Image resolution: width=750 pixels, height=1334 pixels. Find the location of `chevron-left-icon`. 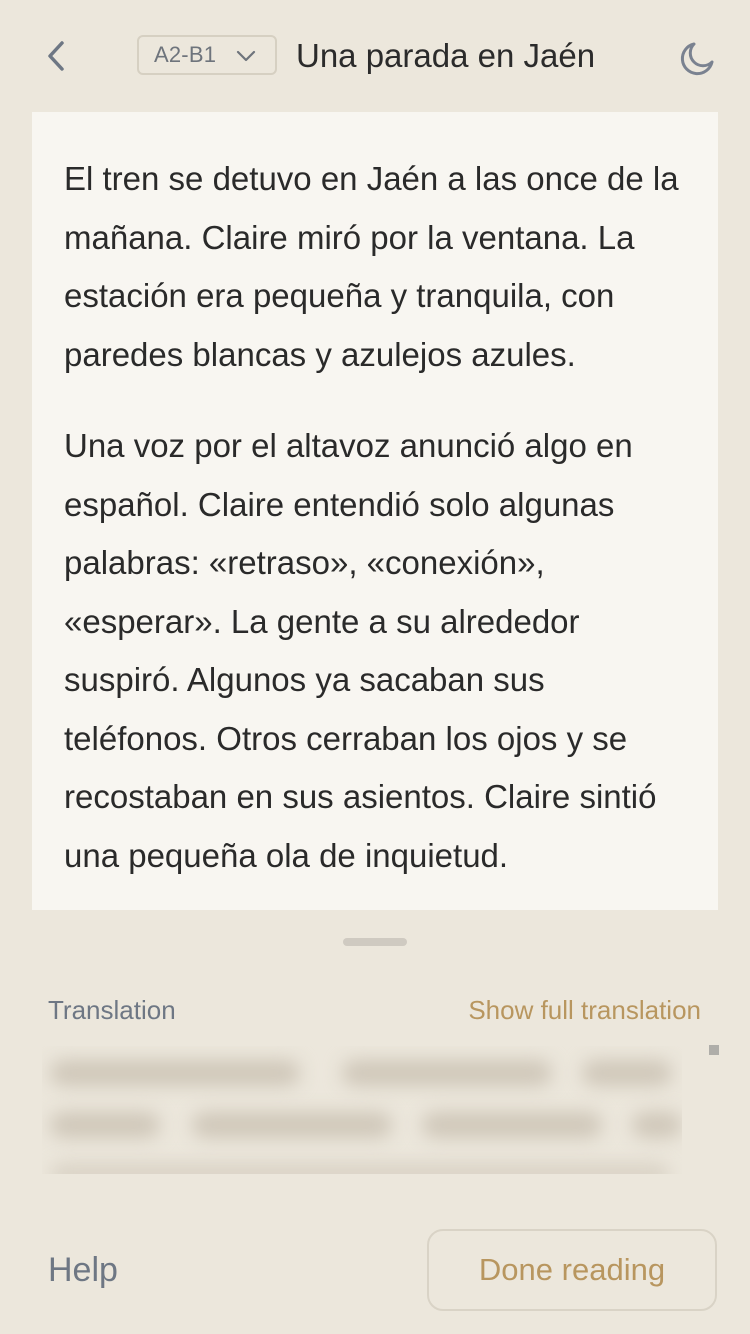

chevron-left-icon is located at coordinates (56, 56).